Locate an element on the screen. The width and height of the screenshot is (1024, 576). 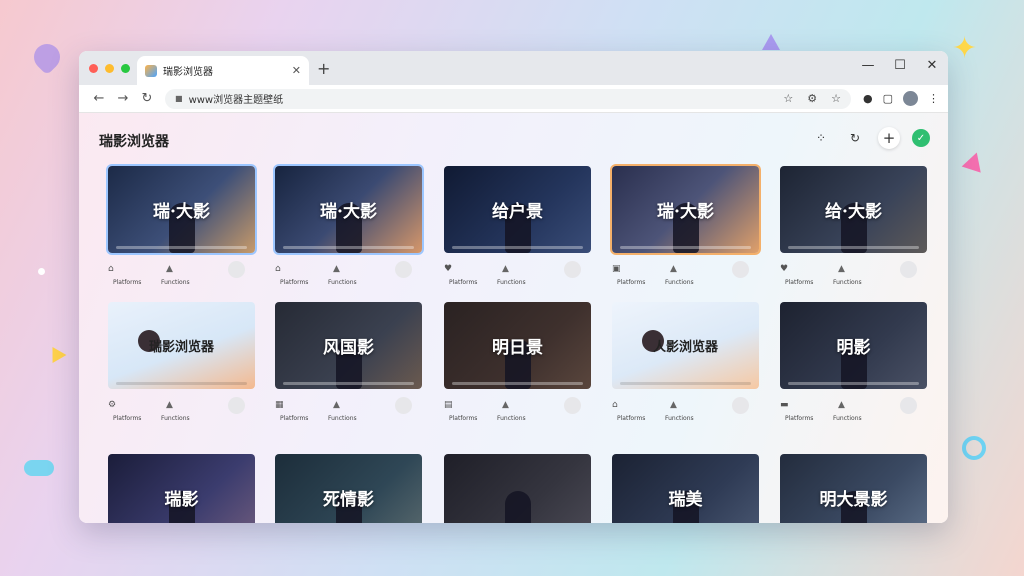
card-labels: Platforms Functions is located at coordinates (517, 419).